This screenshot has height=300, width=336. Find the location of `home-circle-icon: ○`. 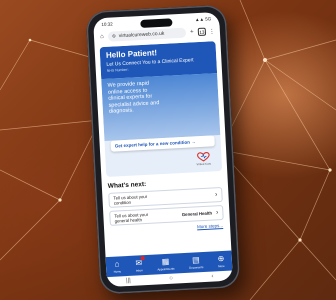

home-circle-icon: ○ is located at coordinates (171, 279).